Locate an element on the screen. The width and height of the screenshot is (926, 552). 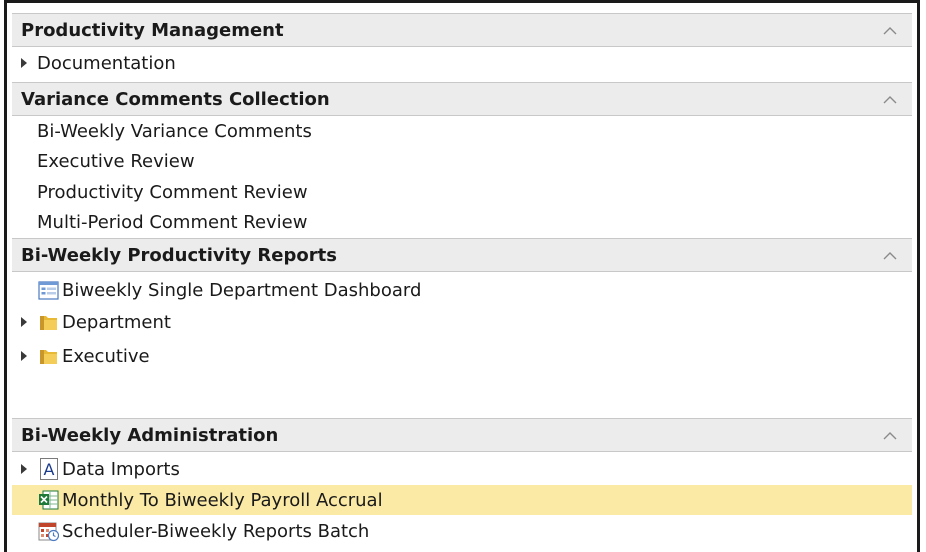
list-item-label: Monthly To Biweekly Payroll Accrual is located at coordinates (222, 500).